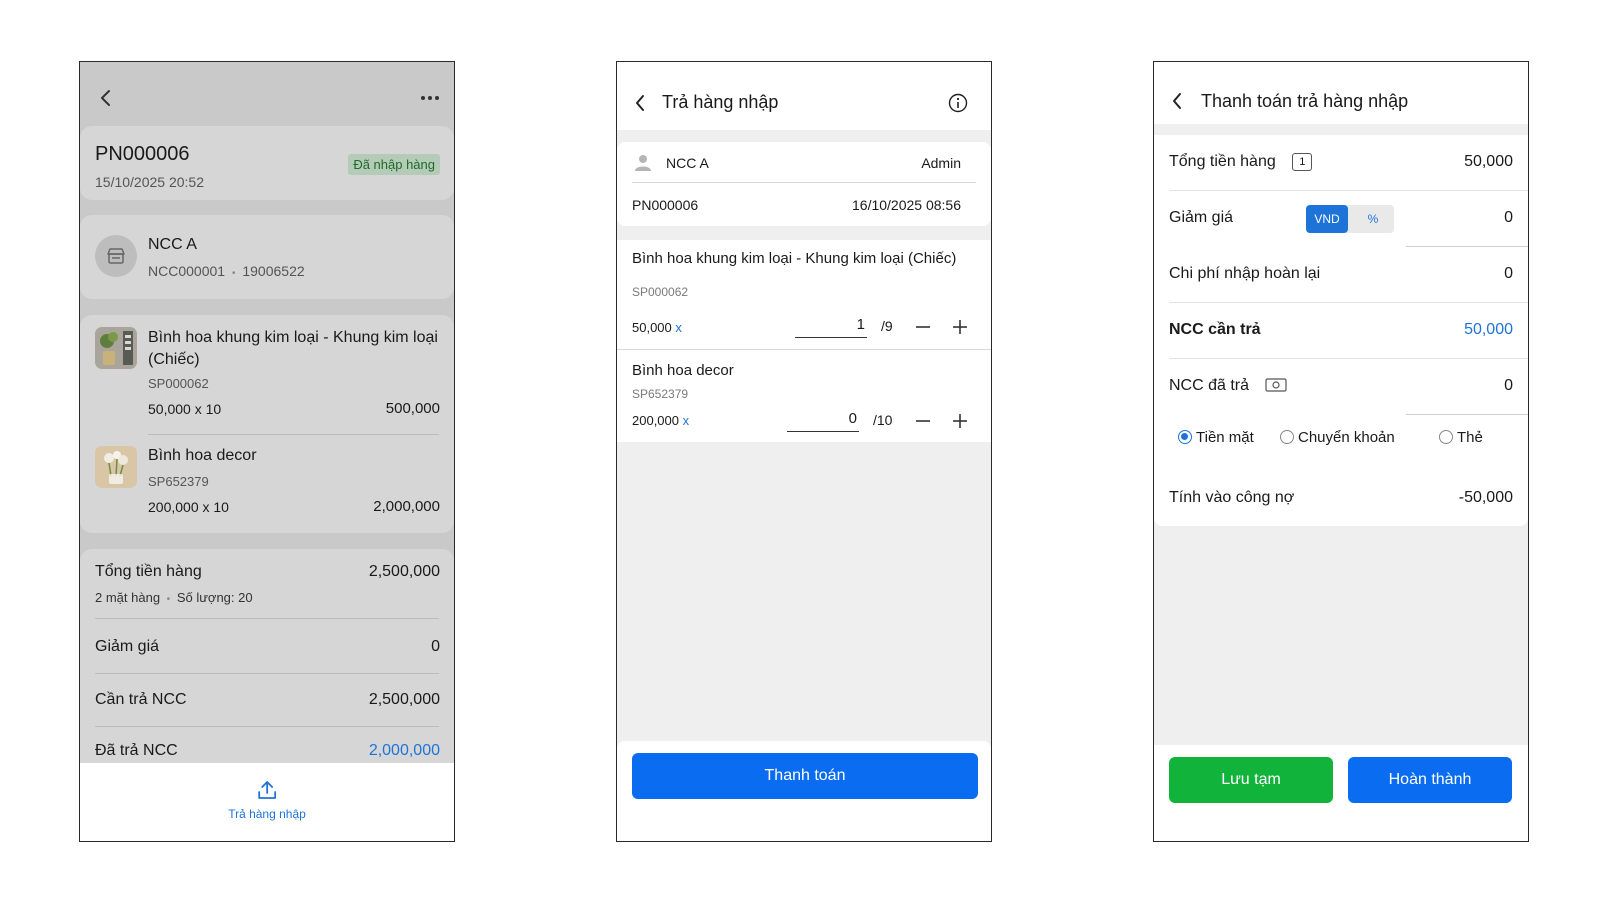 The height and width of the screenshot is (900, 1600). Describe the element at coordinates (1215, 329) in the screenshot. I see `ncc-due-label: NCC cần trả` at that location.